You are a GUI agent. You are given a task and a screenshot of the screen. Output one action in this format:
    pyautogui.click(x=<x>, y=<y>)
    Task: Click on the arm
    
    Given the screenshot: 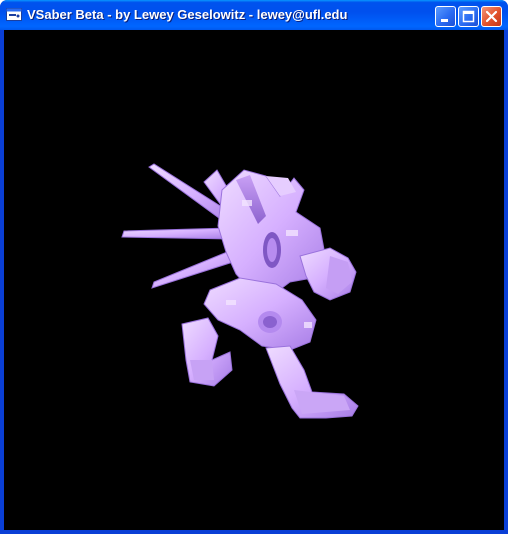 What is the action you would take?
    pyautogui.click(x=328, y=274)
    